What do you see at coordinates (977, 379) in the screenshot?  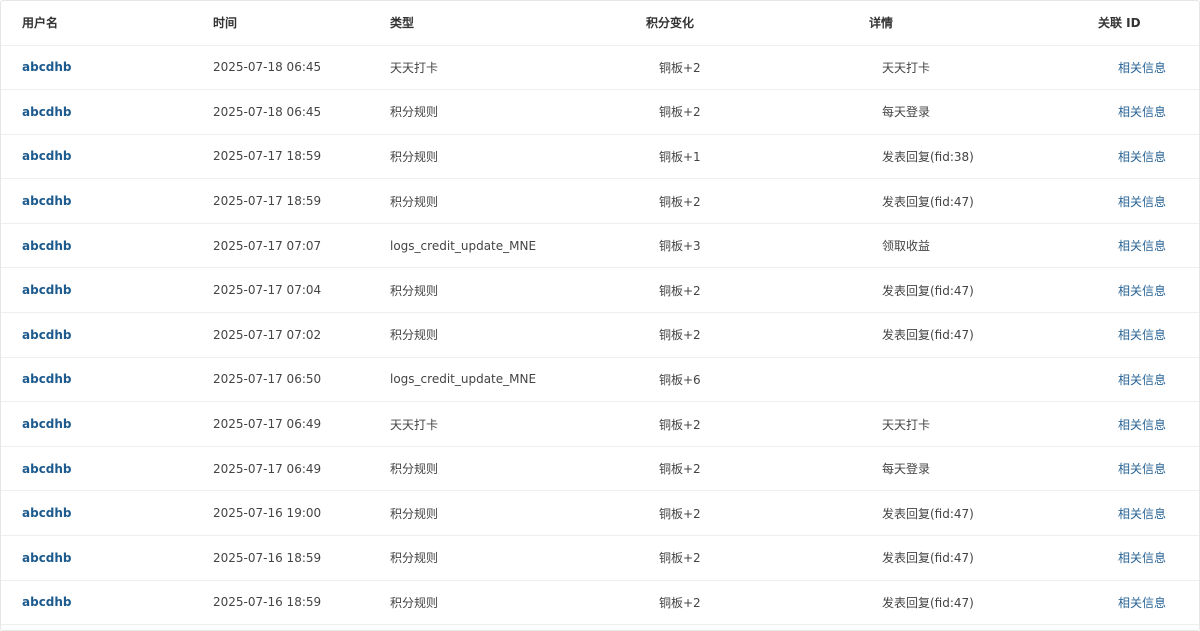 I see `cell-detail` at bounding box center [977, 379].